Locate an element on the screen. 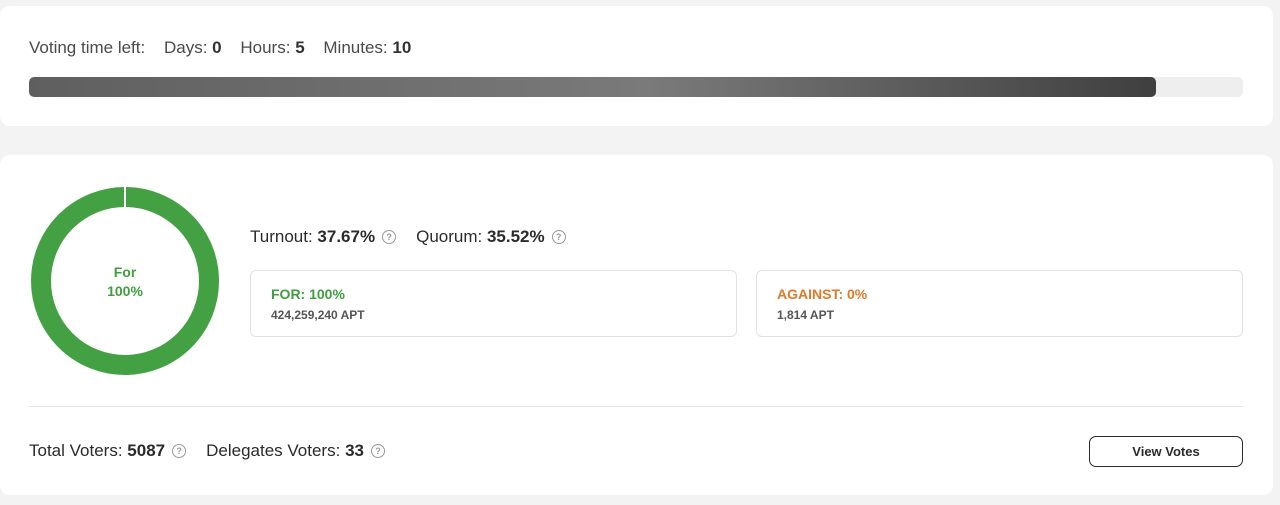 The height and width of the screenshot is (505, 1280). total-voters-label: Total Voters: is located at coordinates (76, 450).